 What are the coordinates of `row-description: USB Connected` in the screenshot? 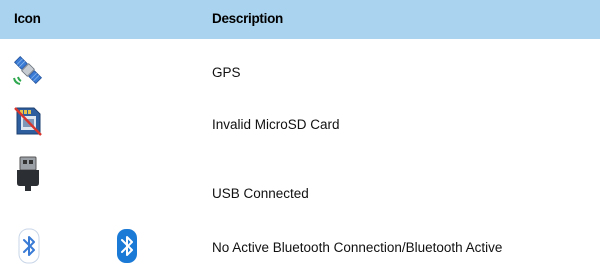 It's located at (260, 193).